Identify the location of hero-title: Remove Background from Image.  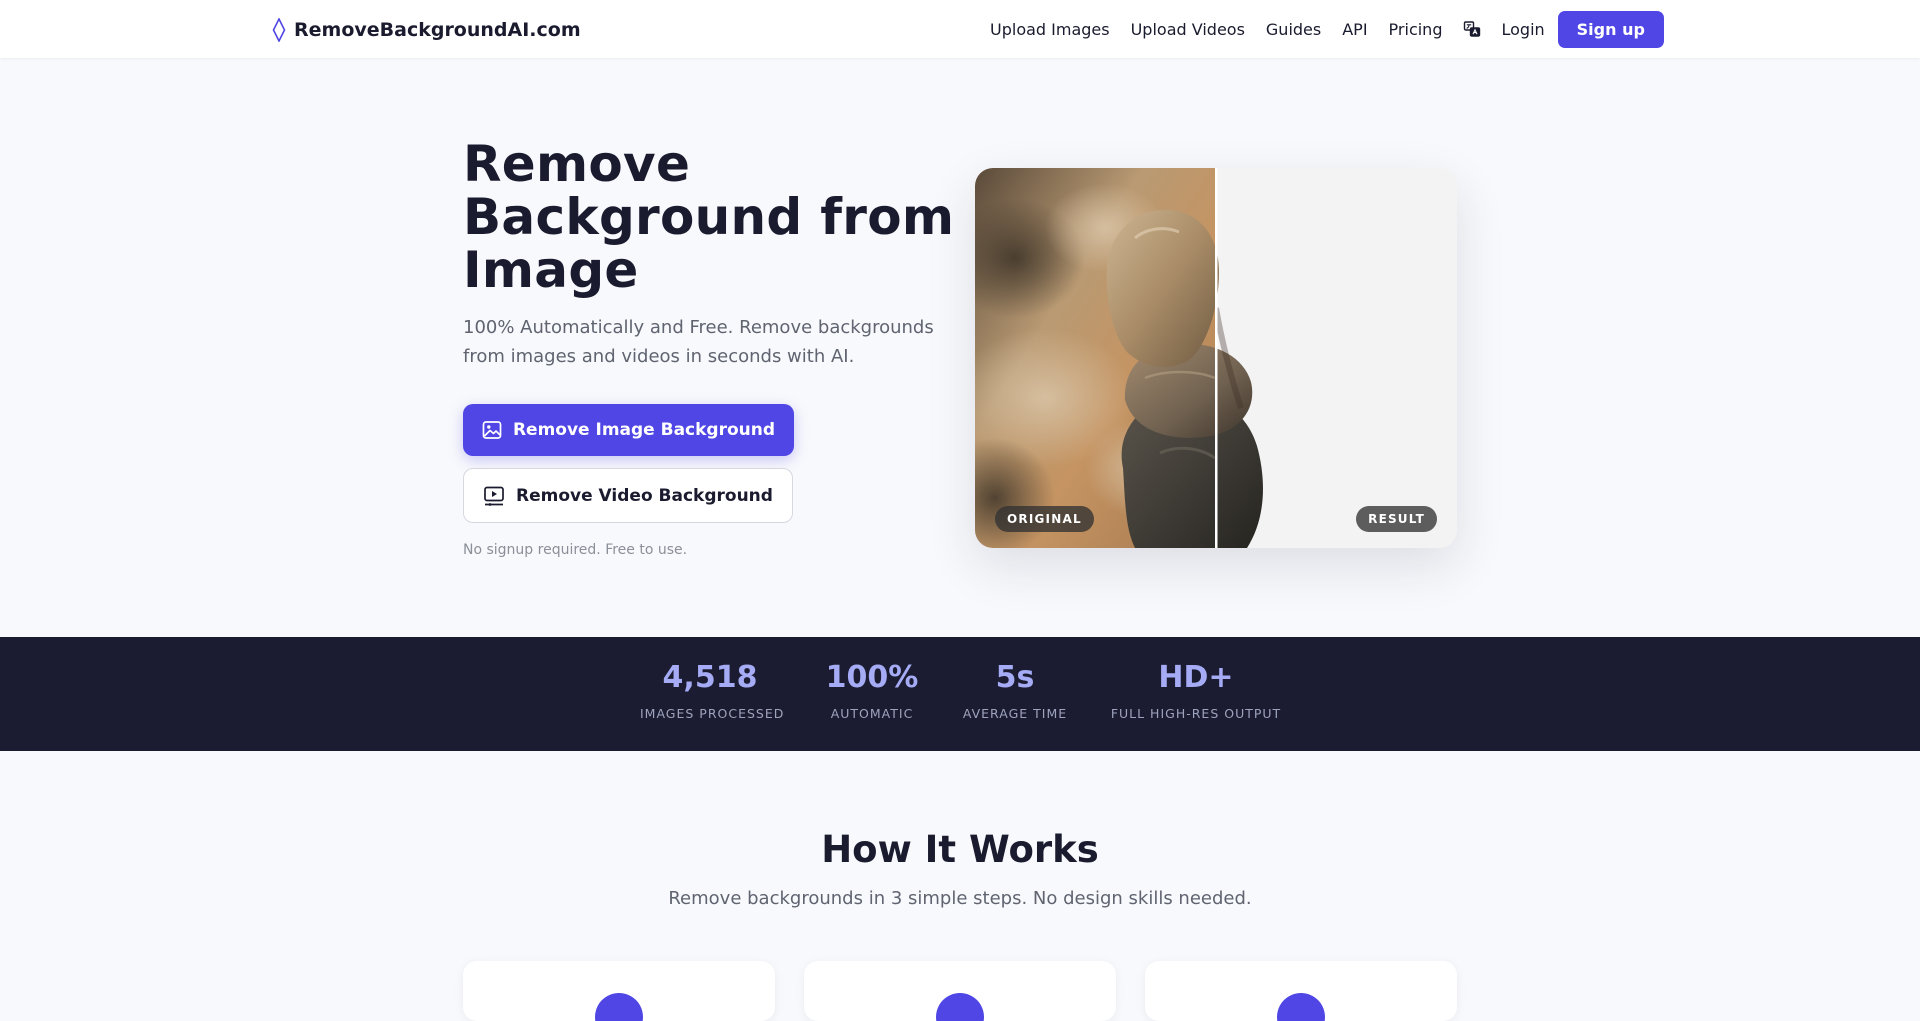
(709, 217).